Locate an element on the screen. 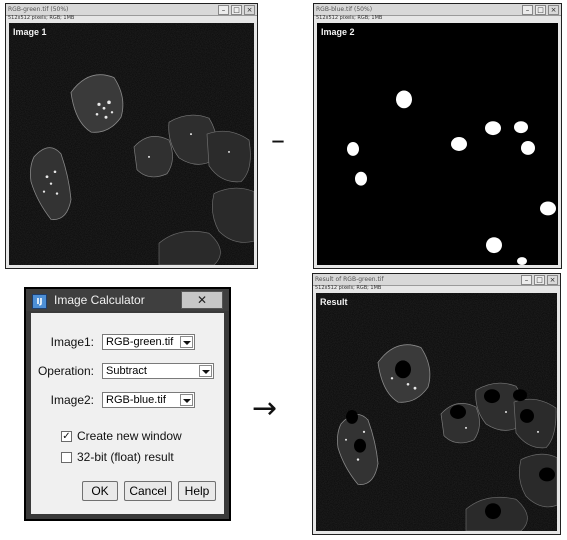 Image resolution: width=567 pixels, height=540 pixels. operation-field-label: Operation: is located at coordinates (65, 371).